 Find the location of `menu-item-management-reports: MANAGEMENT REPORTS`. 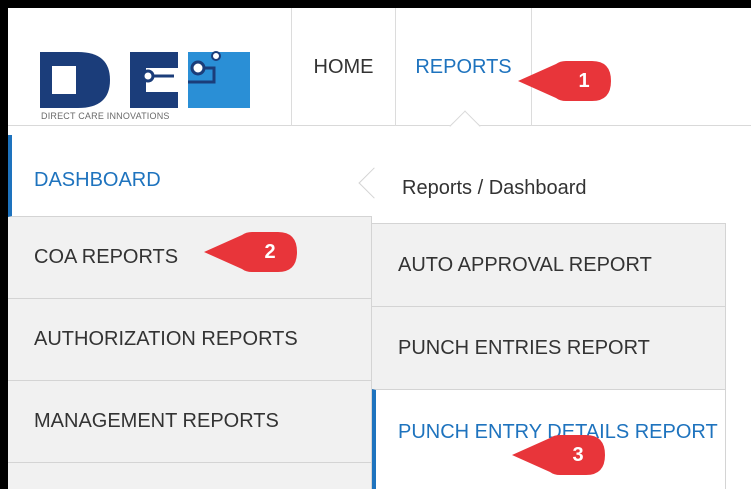

menu-item-management-reports: MANAGEMENT REPORTS is located at coordinates (190, 422).